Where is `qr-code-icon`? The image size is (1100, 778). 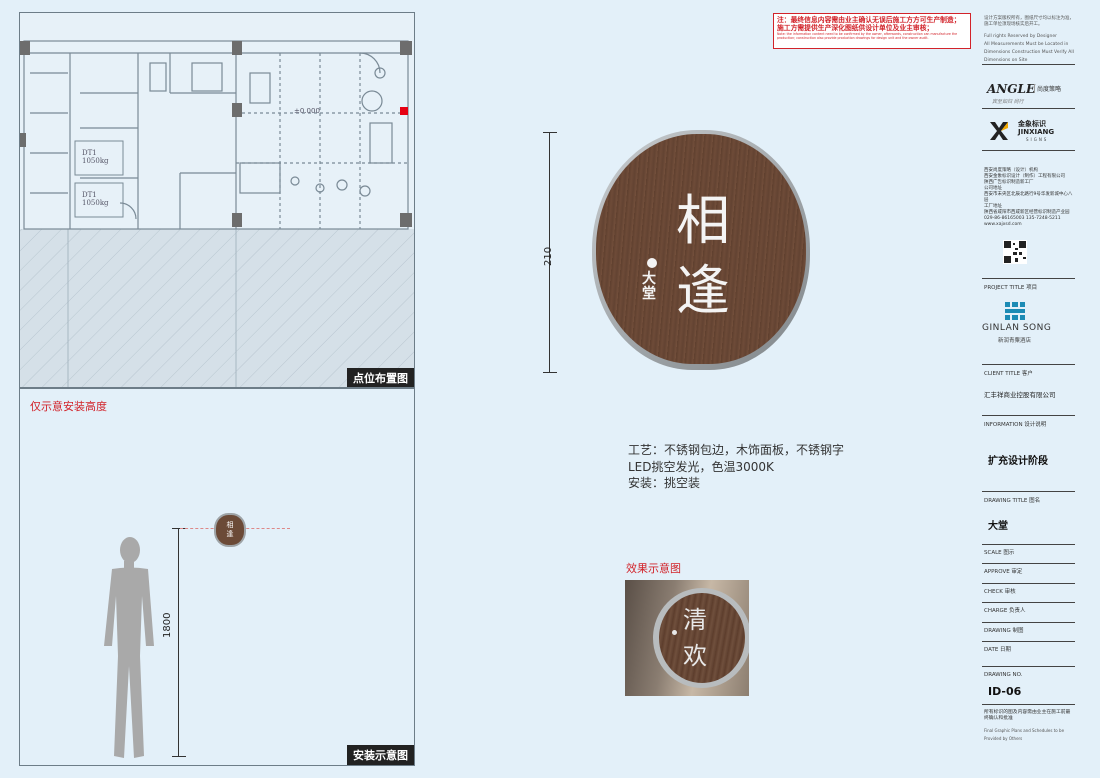
qr-code-icon is located at coordinates (1015, 252).